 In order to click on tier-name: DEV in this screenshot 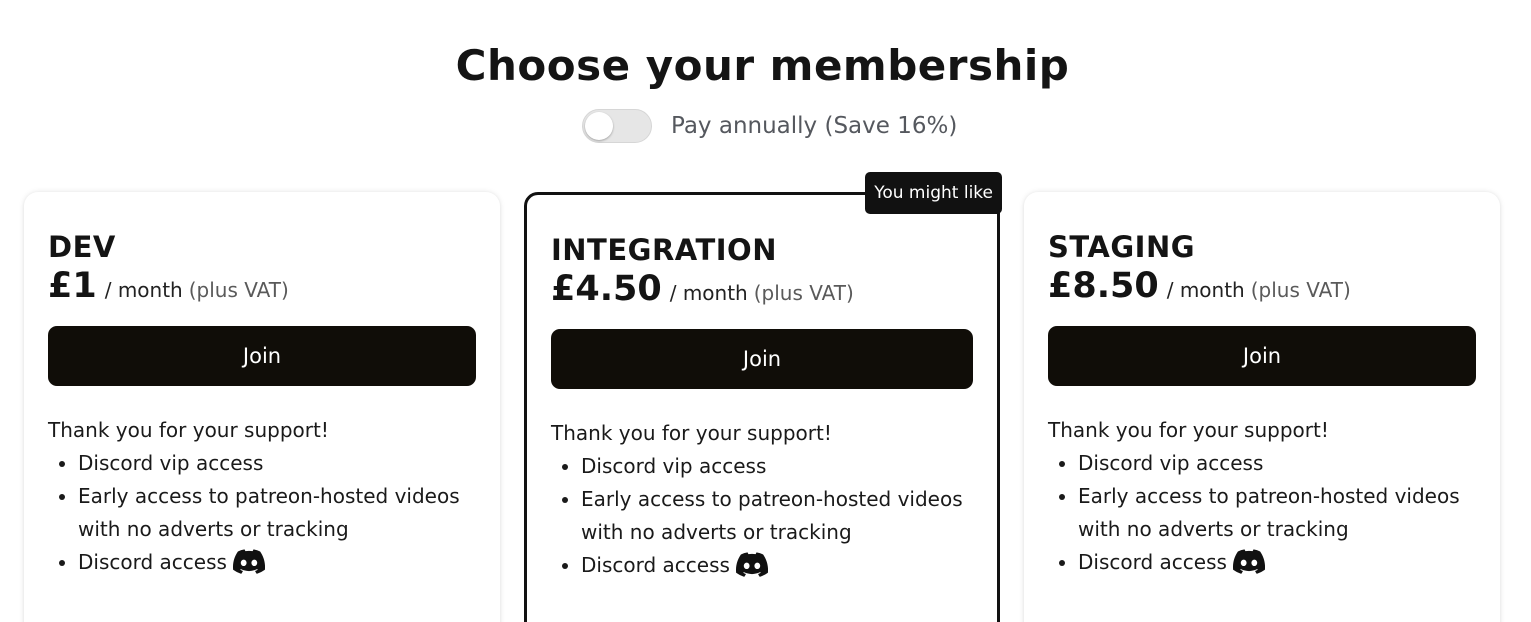, I will do `click(82, 247)`.